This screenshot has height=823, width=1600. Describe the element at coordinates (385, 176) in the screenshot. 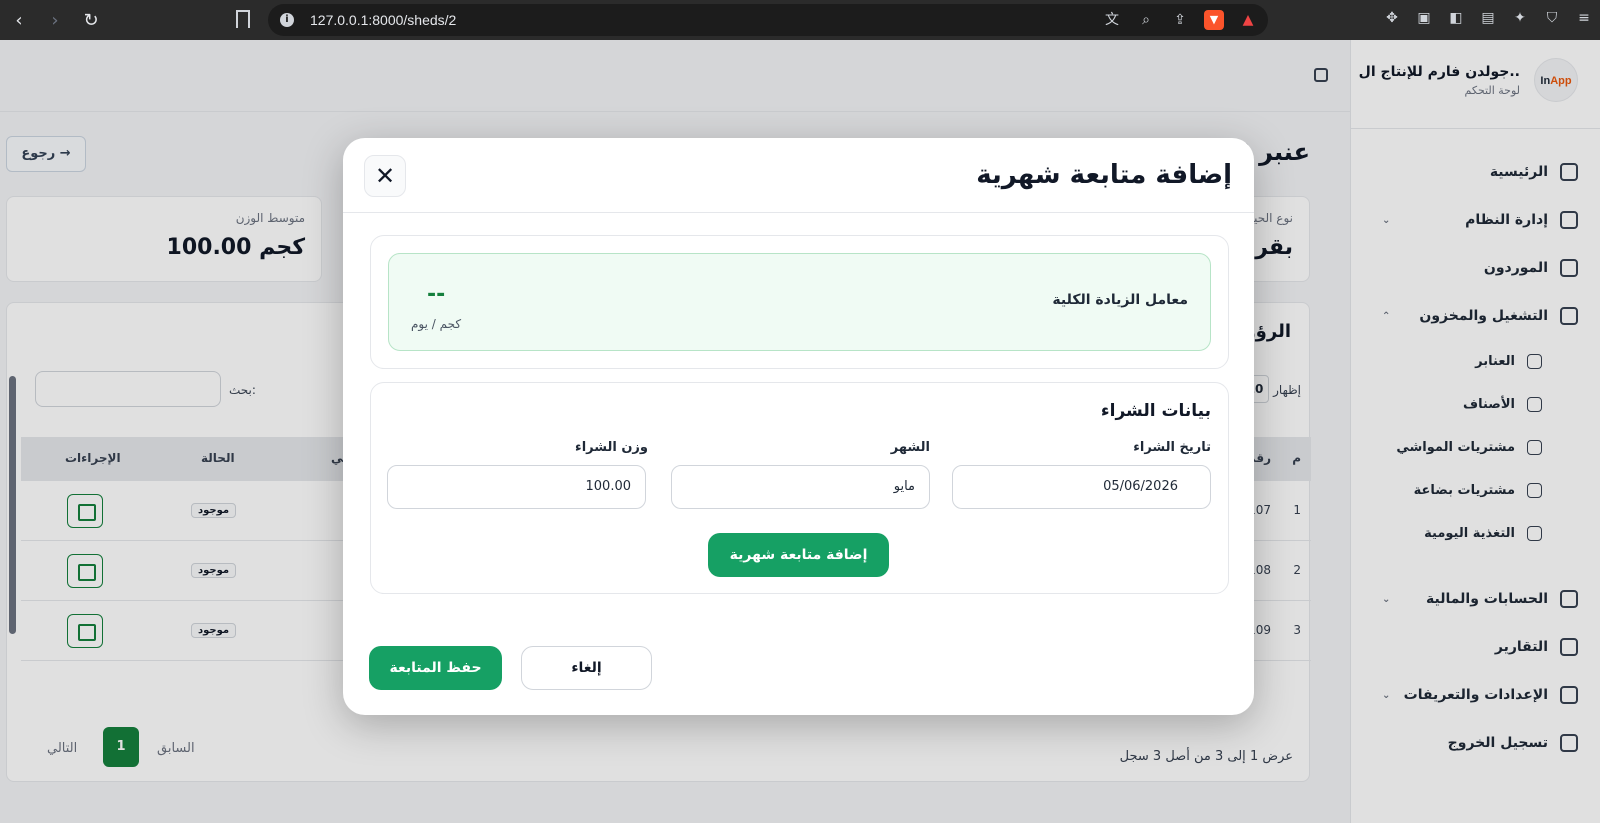

I see `close-icon: ✕` at that location.